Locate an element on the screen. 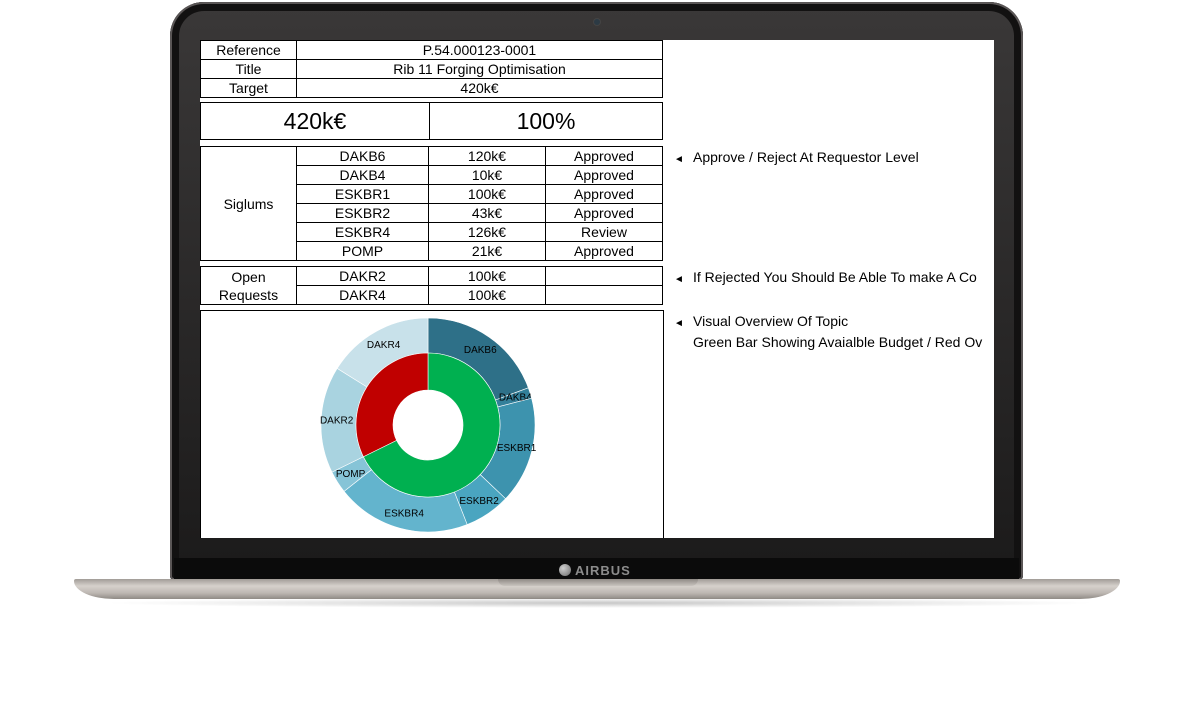 This screenshot has height=727, width=1204. brand-name: AIRBUS is located at coordinates (603, 570).